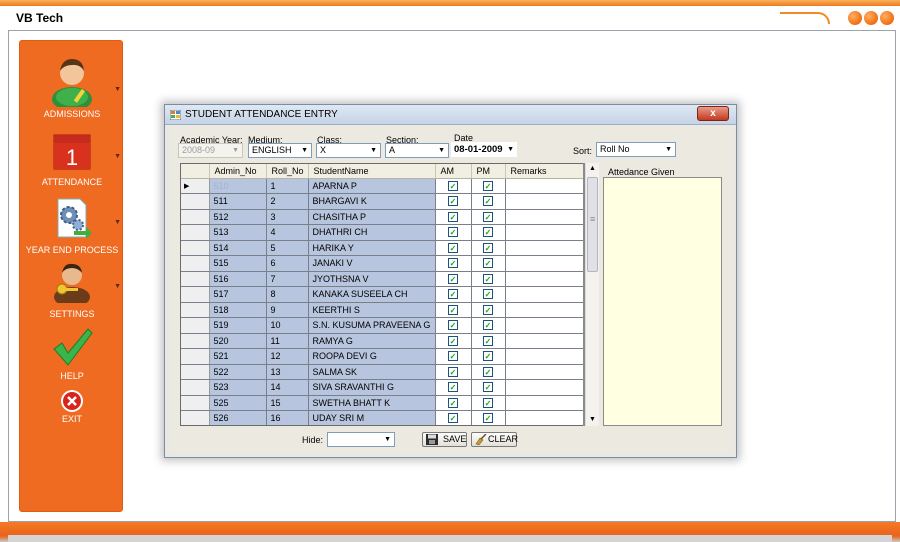 This screenshot has width=900, height=542. Describe the element at coordinates (287, 310) in the screenshot. I see `cell-roll-no: 9` at that location.